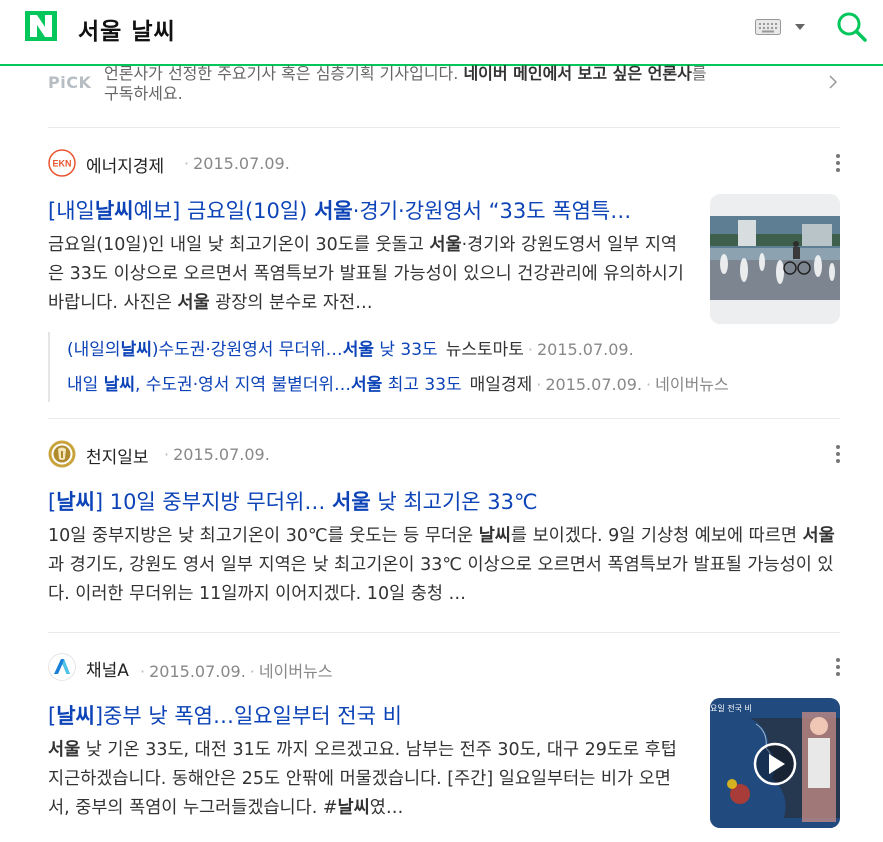 The image size is (883, 842). What do you see at coordinates (117, 455) in the screenshot?
I see `source-name: 천지일보` at bounding box center [117, 455].